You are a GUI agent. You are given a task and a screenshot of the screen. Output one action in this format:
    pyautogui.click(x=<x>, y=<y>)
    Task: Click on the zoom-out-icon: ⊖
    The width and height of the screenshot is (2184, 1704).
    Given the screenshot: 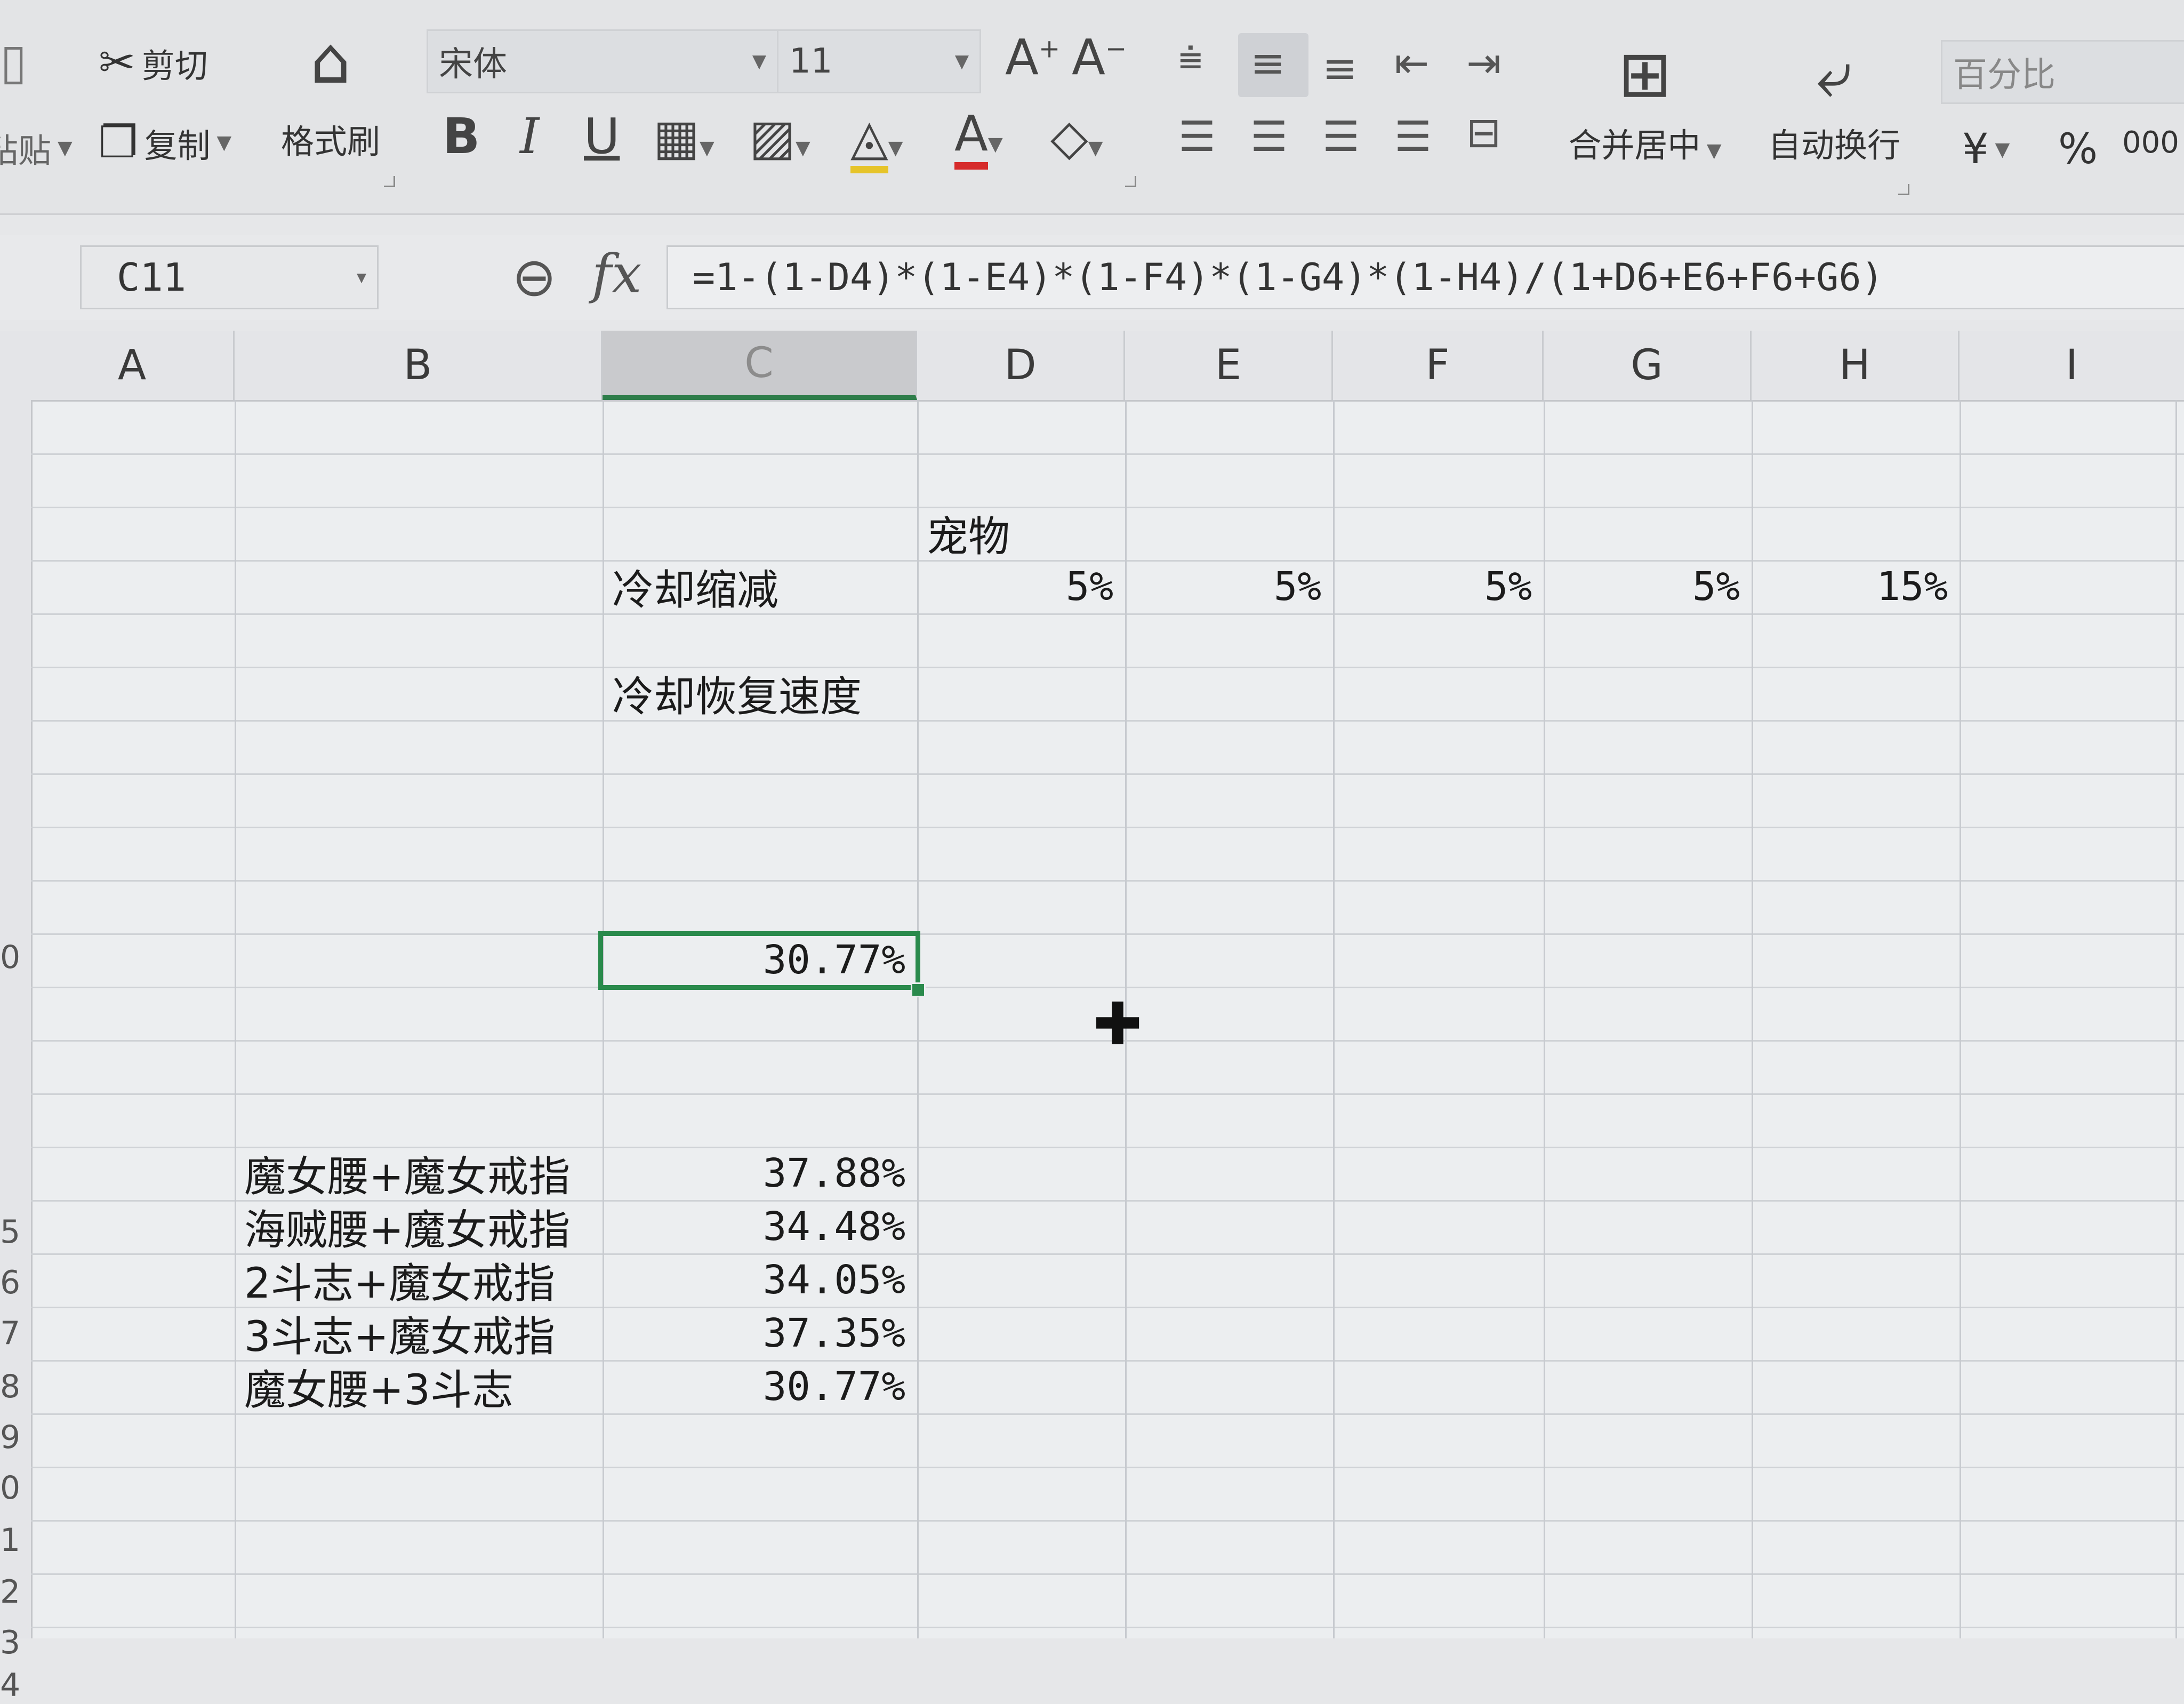 What is the action you would take?
    pyautogui.click(x=534, y=277)
    